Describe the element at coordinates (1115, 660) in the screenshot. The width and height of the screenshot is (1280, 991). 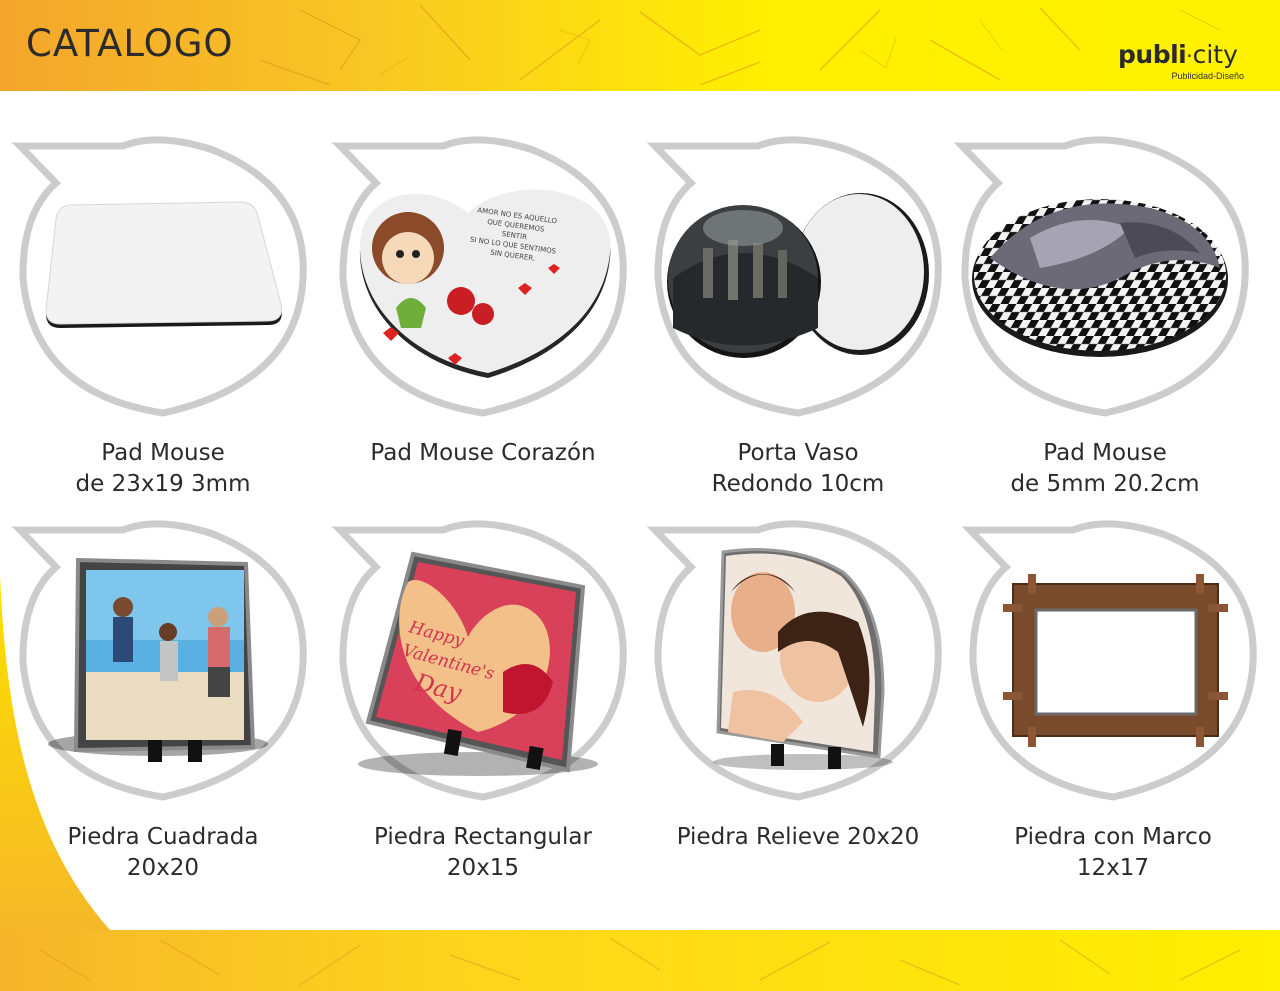
I see `framed-stone-image` at that location.